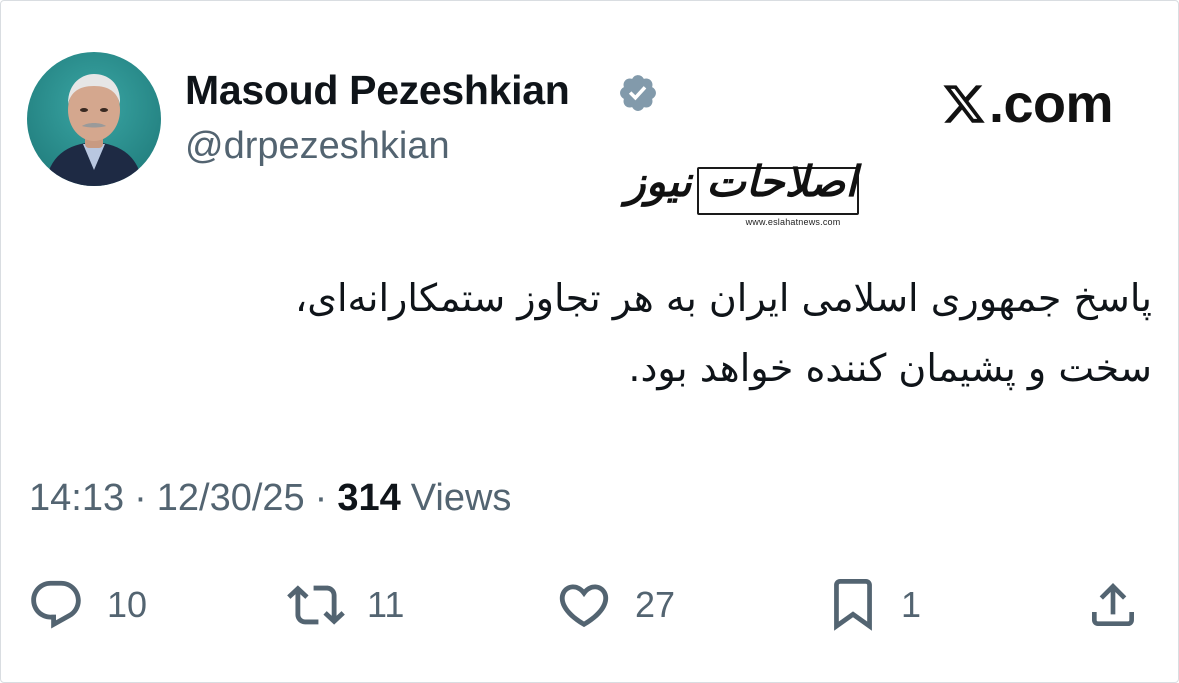  I want to click on like-button: 27, so click(615, 605).